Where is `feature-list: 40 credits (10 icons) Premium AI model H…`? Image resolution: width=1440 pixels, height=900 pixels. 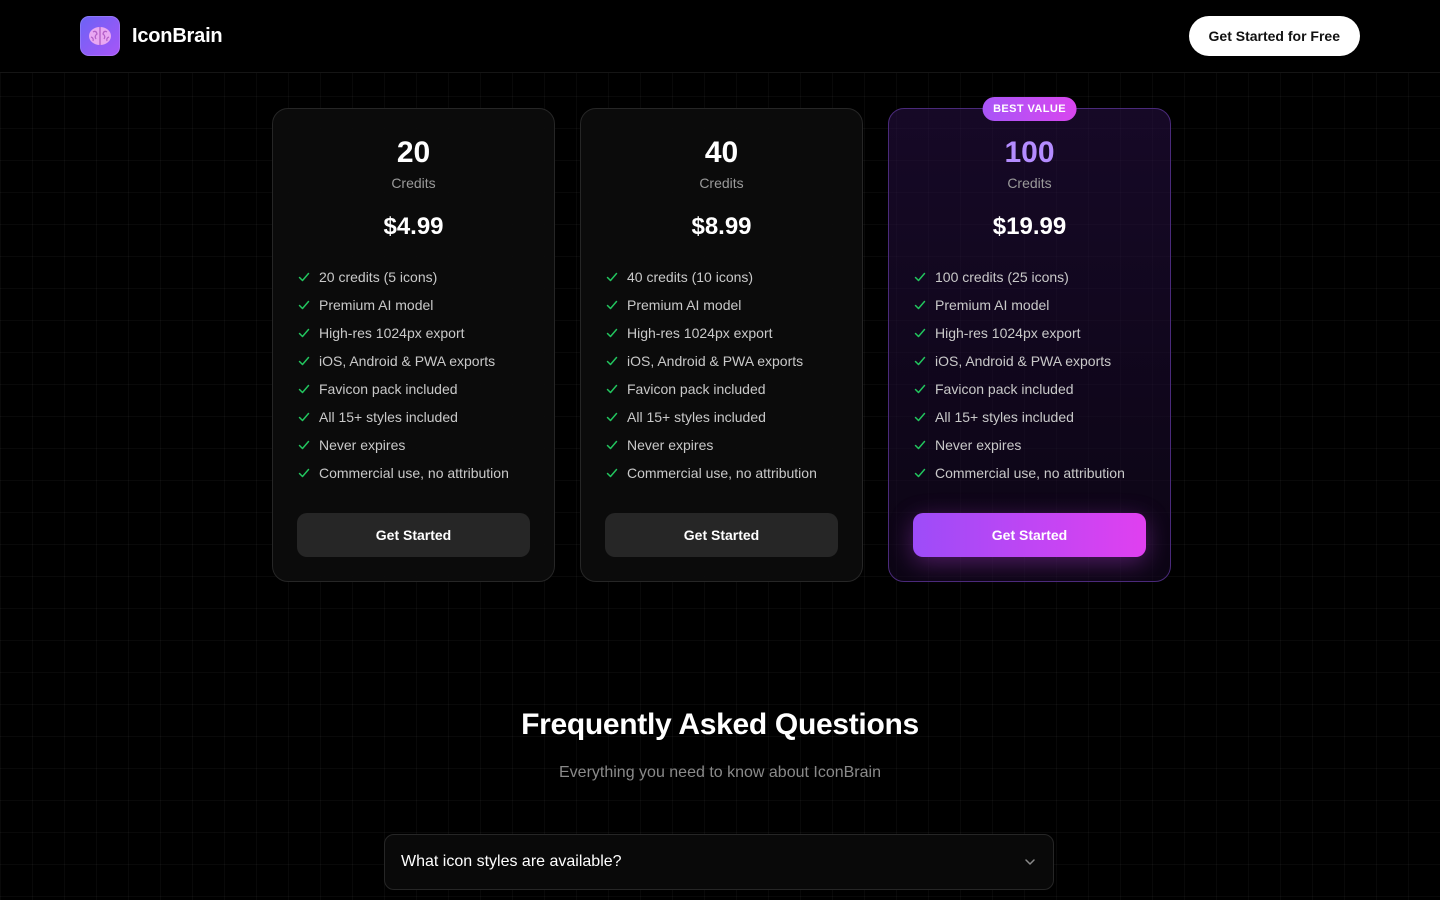 feature-list: 40 credits (10 icons) Premium AI model H… is located at coordinates (721, 375).